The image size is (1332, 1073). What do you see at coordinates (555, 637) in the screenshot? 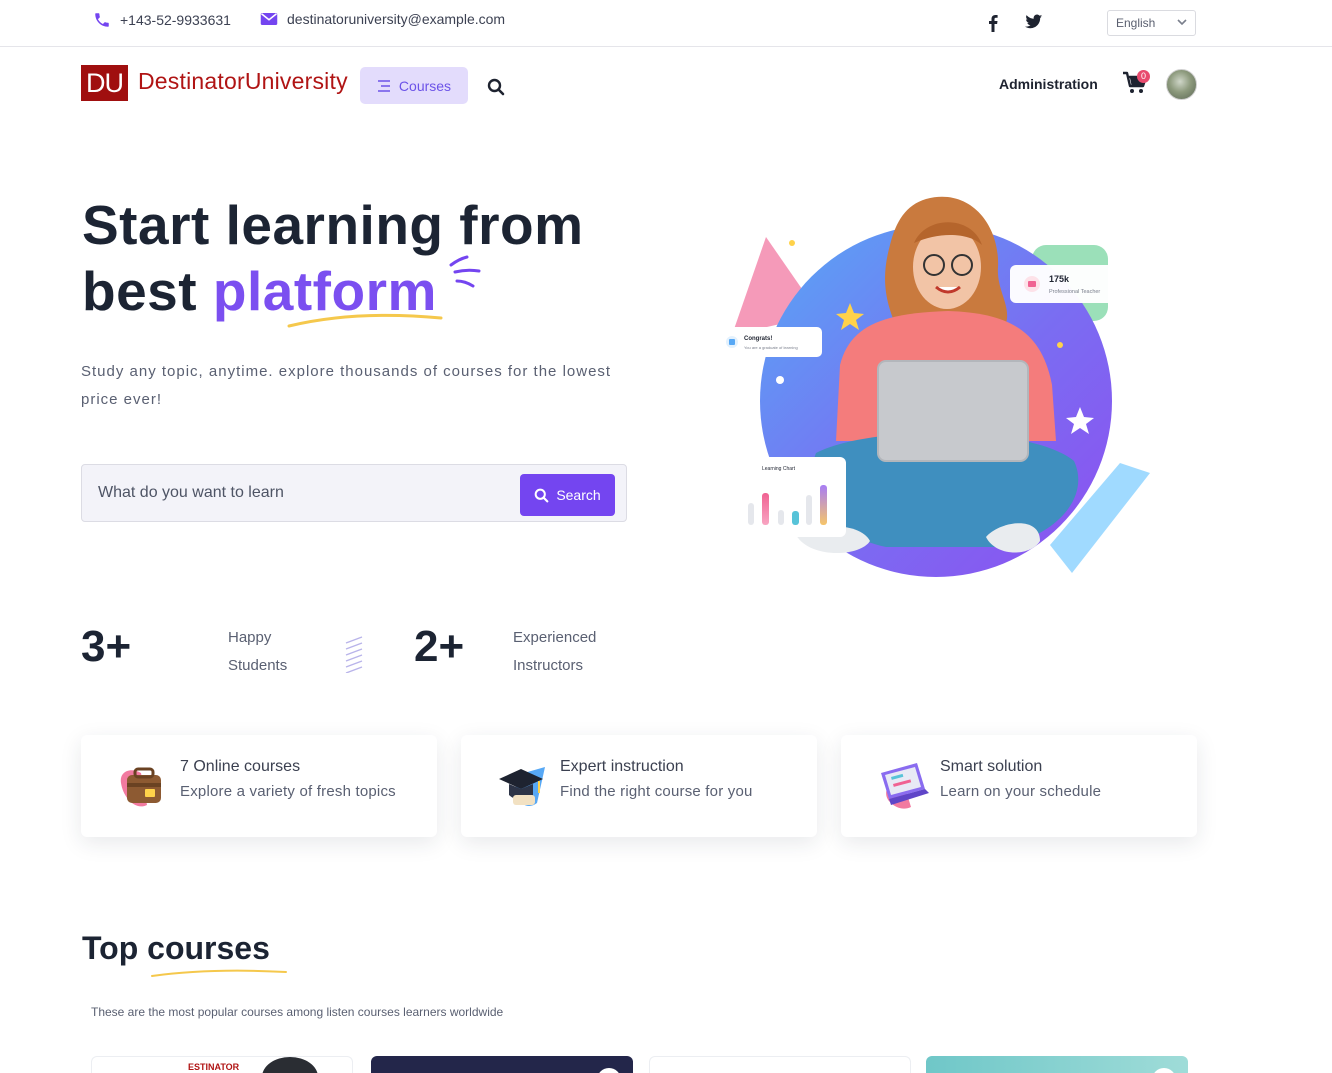
I see `stat-instructors-label-line1: Experienced` at bounding box center [555, 637].